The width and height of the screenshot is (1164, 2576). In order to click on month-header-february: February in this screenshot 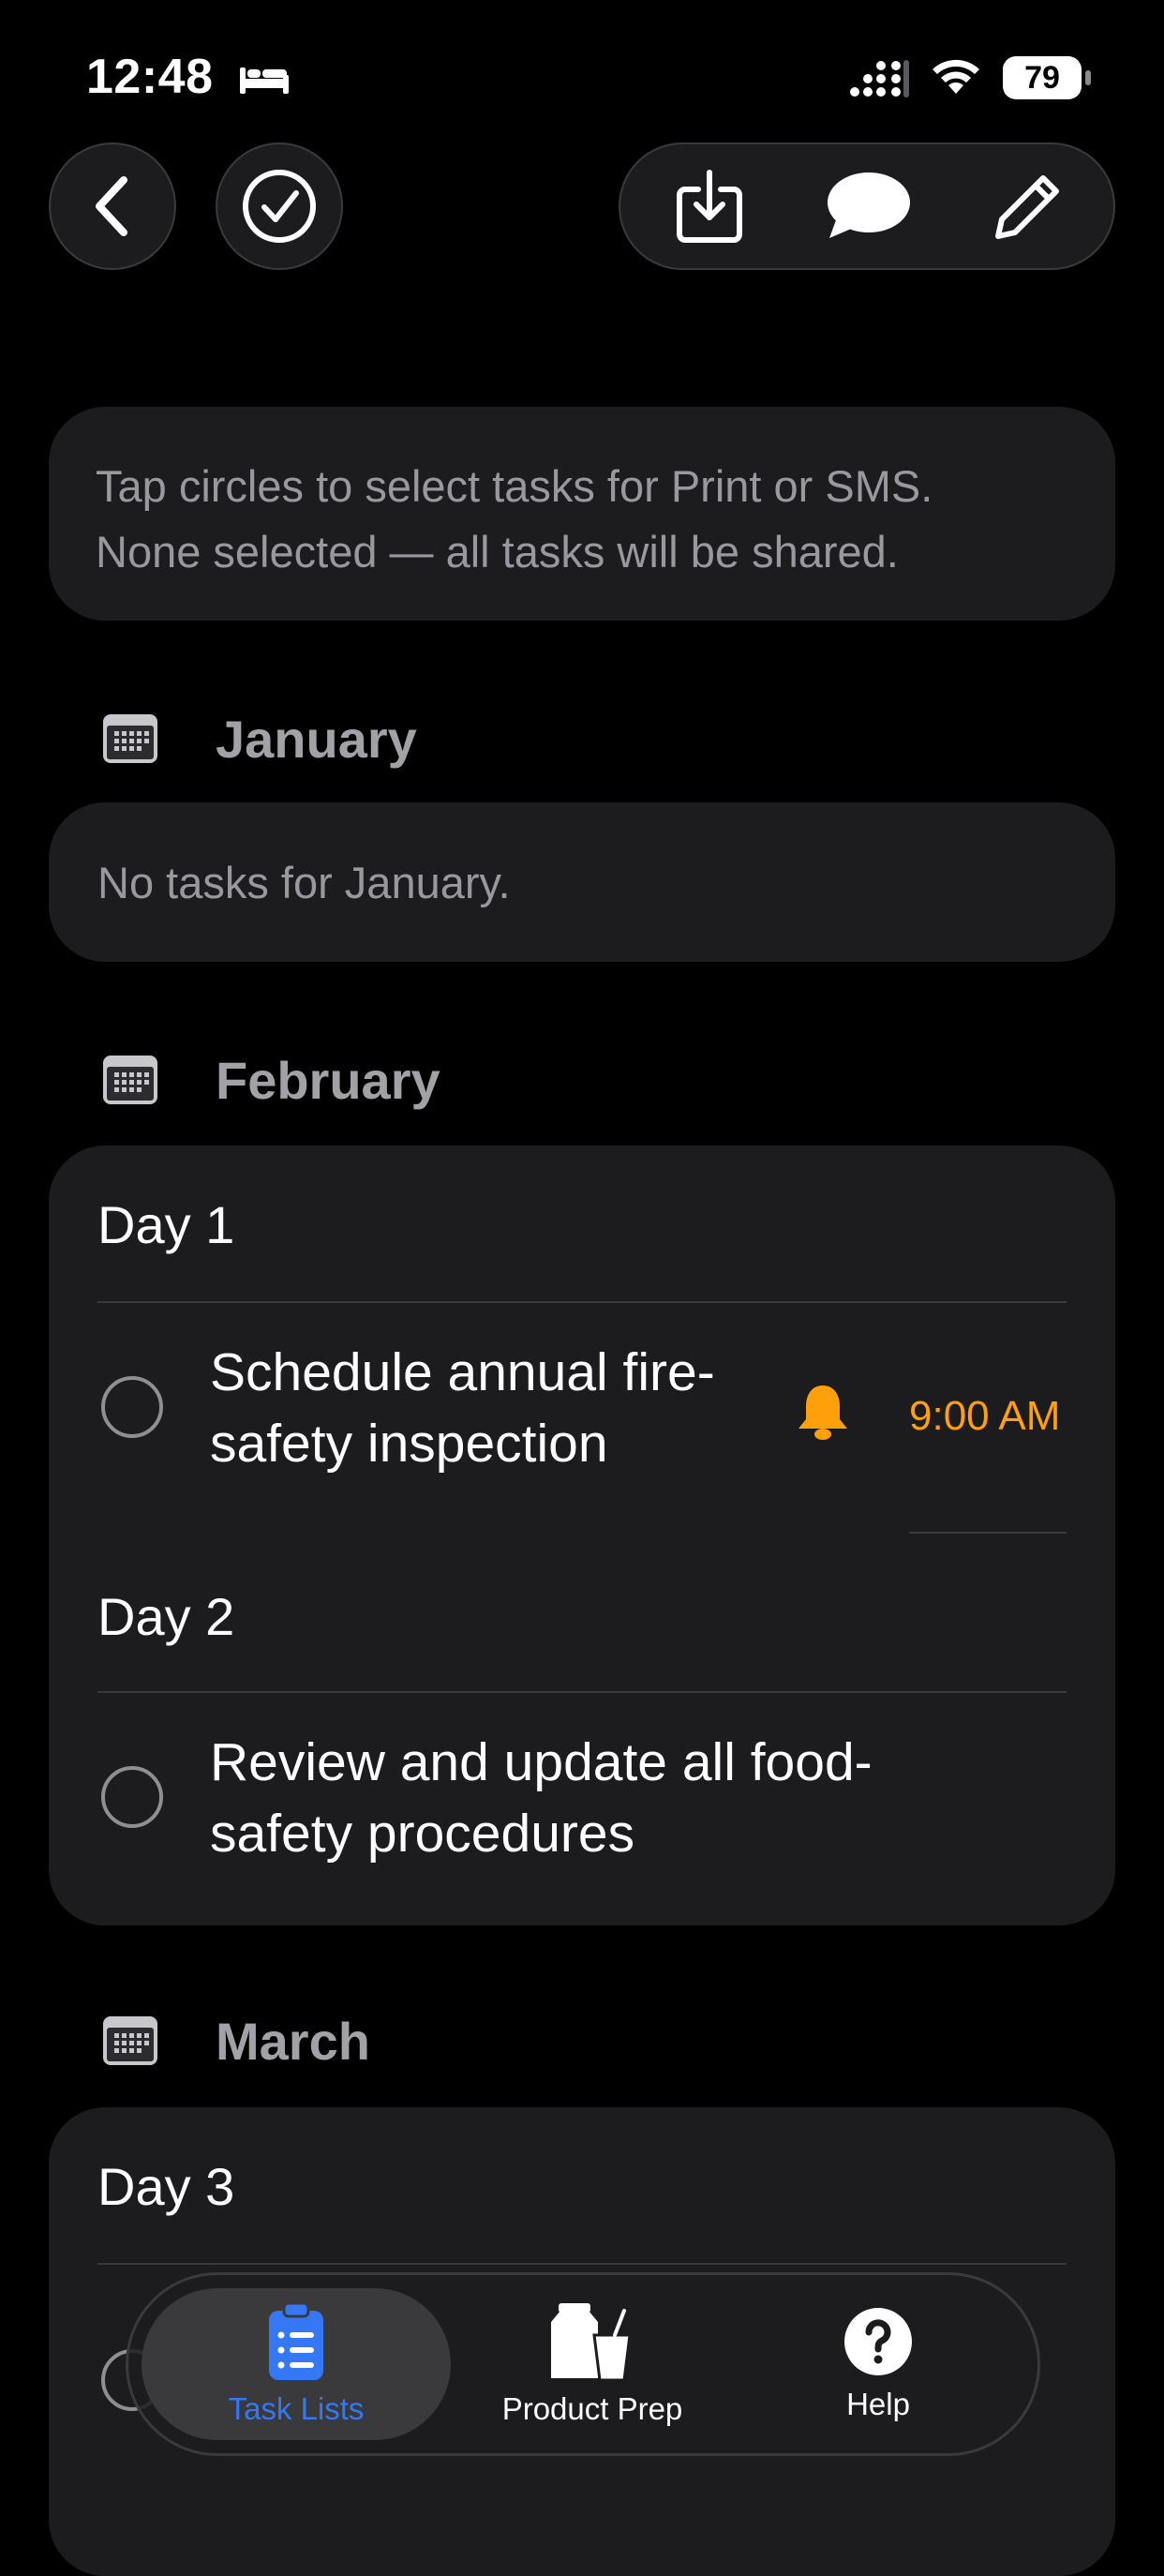, I will do `click(271, 1080)`.